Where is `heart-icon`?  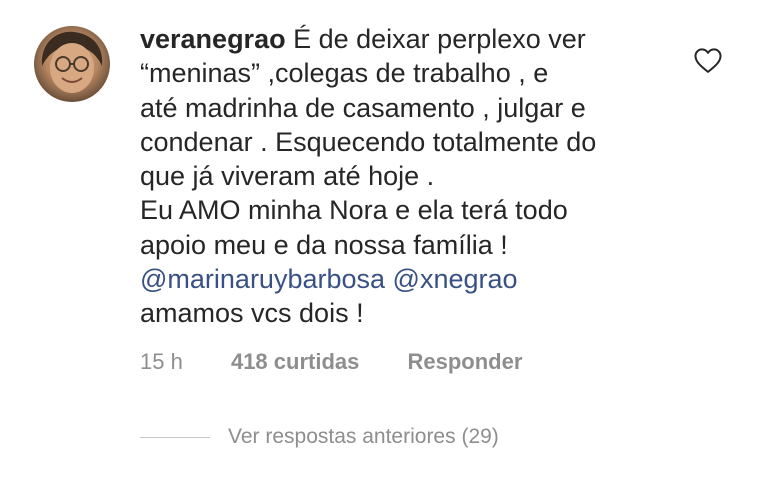
heart-icon is located at coordinates (708, 60).